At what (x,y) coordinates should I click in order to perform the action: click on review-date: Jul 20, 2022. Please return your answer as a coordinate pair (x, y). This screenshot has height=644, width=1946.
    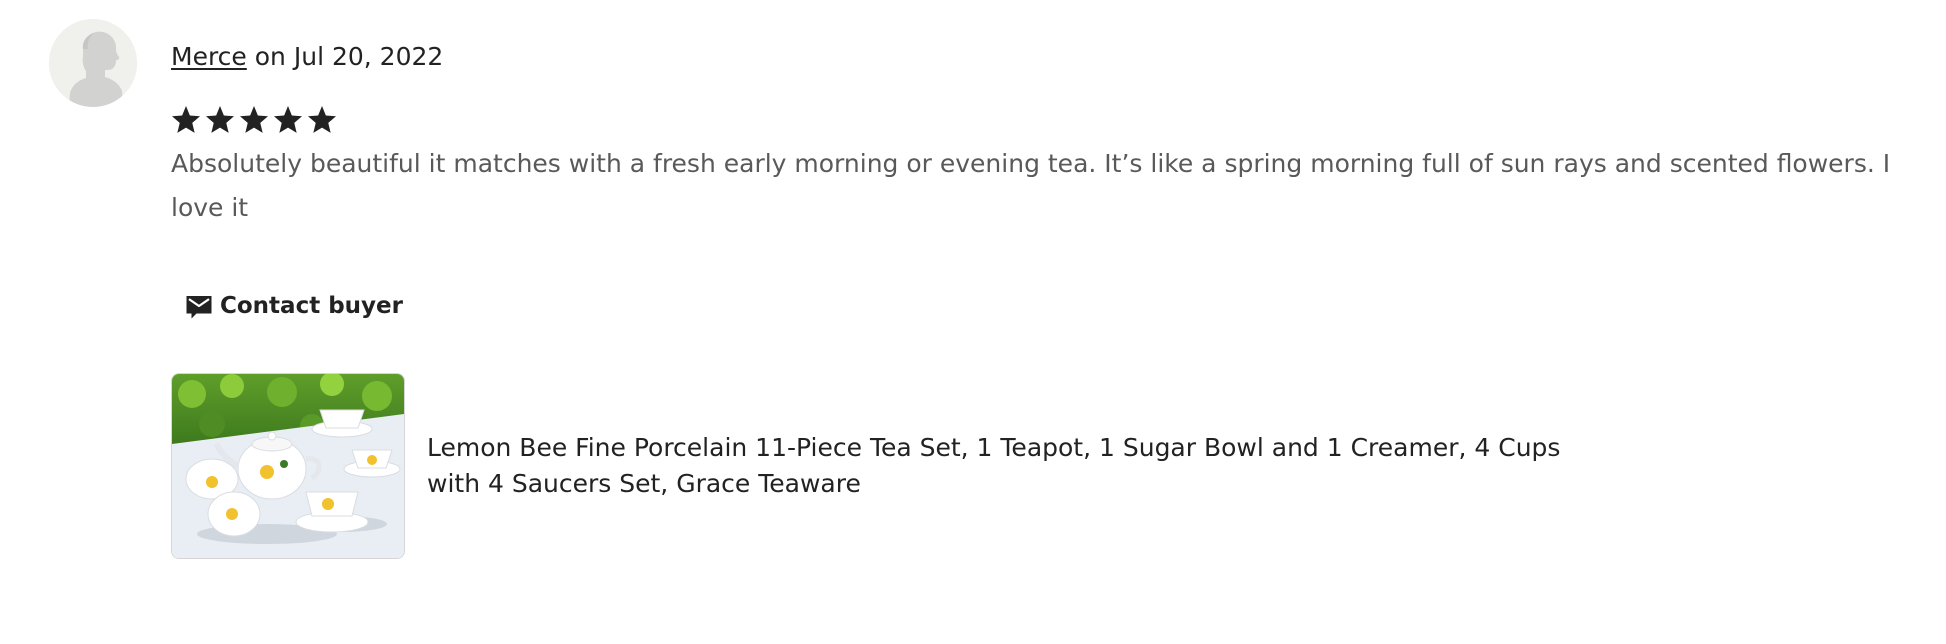
    Looking at the image, I should click on (368, 56).